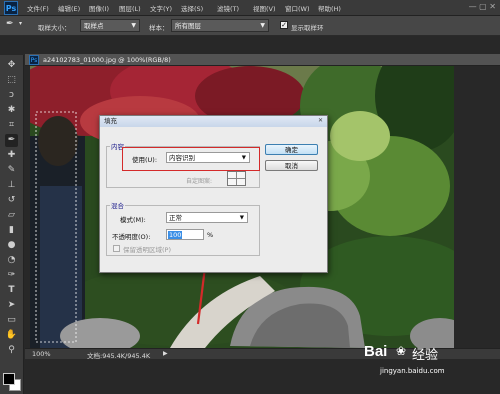 Image resolution: width=500 pixels, height=394 pixels. Describe the element at coordinates (188, 26) in the screenshot. I see `sample-value: 所有图层` at that location.